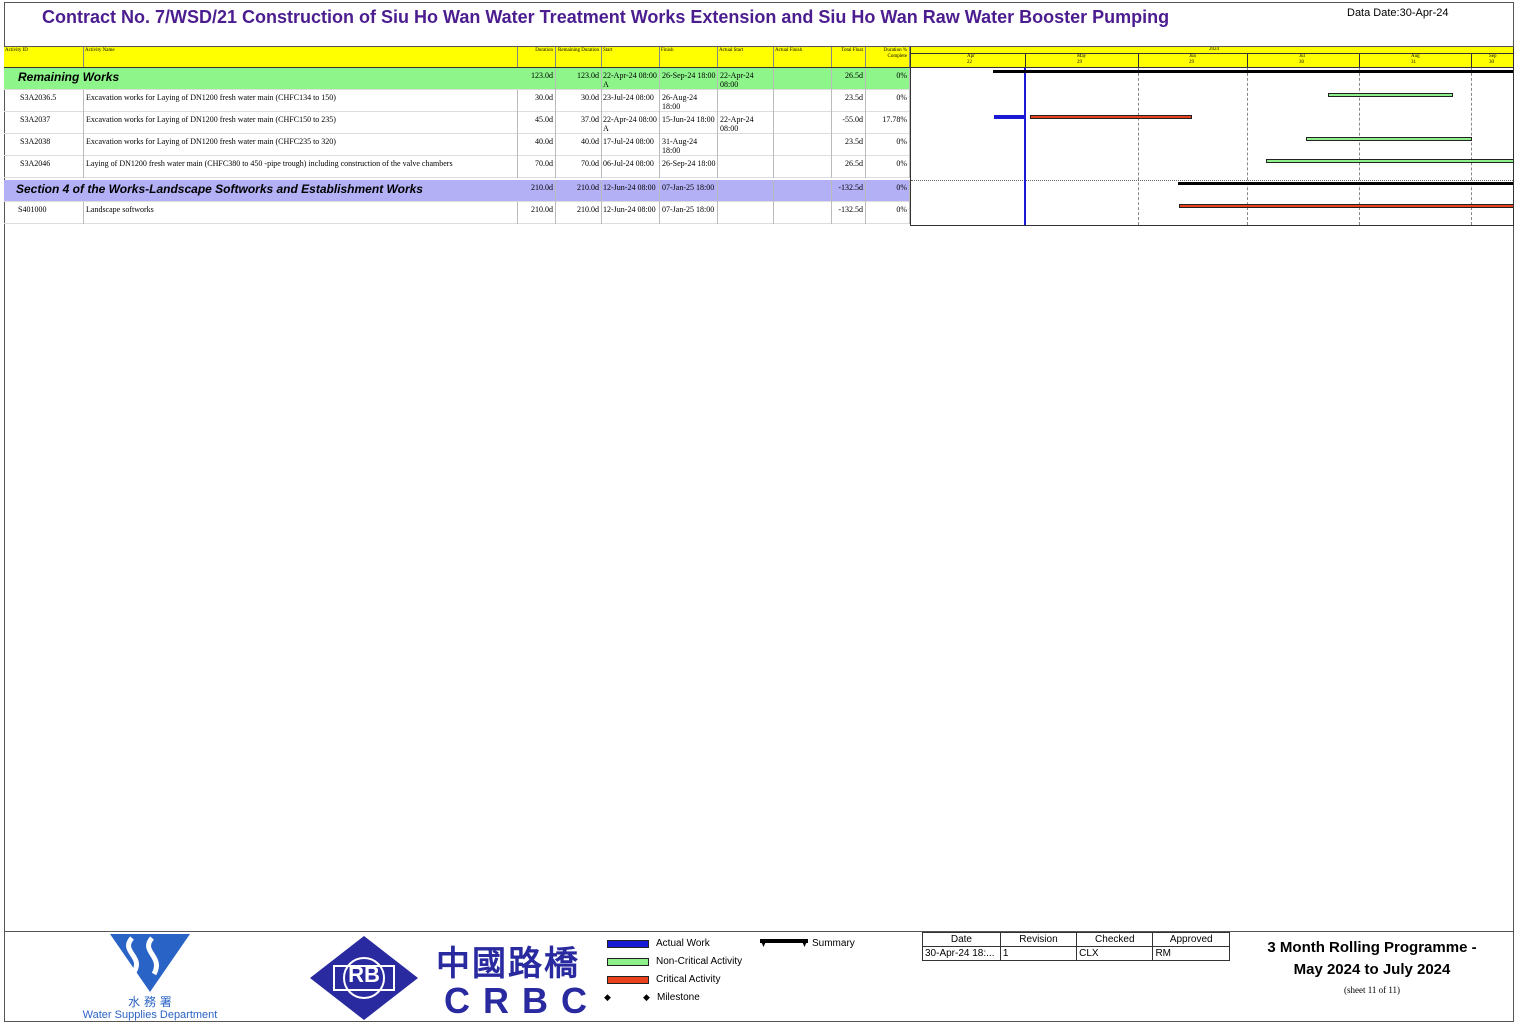  What do you see at coordinates (1212, 180) in the screenshot?
I see `group-divider` at bounding box center [1212, 180].